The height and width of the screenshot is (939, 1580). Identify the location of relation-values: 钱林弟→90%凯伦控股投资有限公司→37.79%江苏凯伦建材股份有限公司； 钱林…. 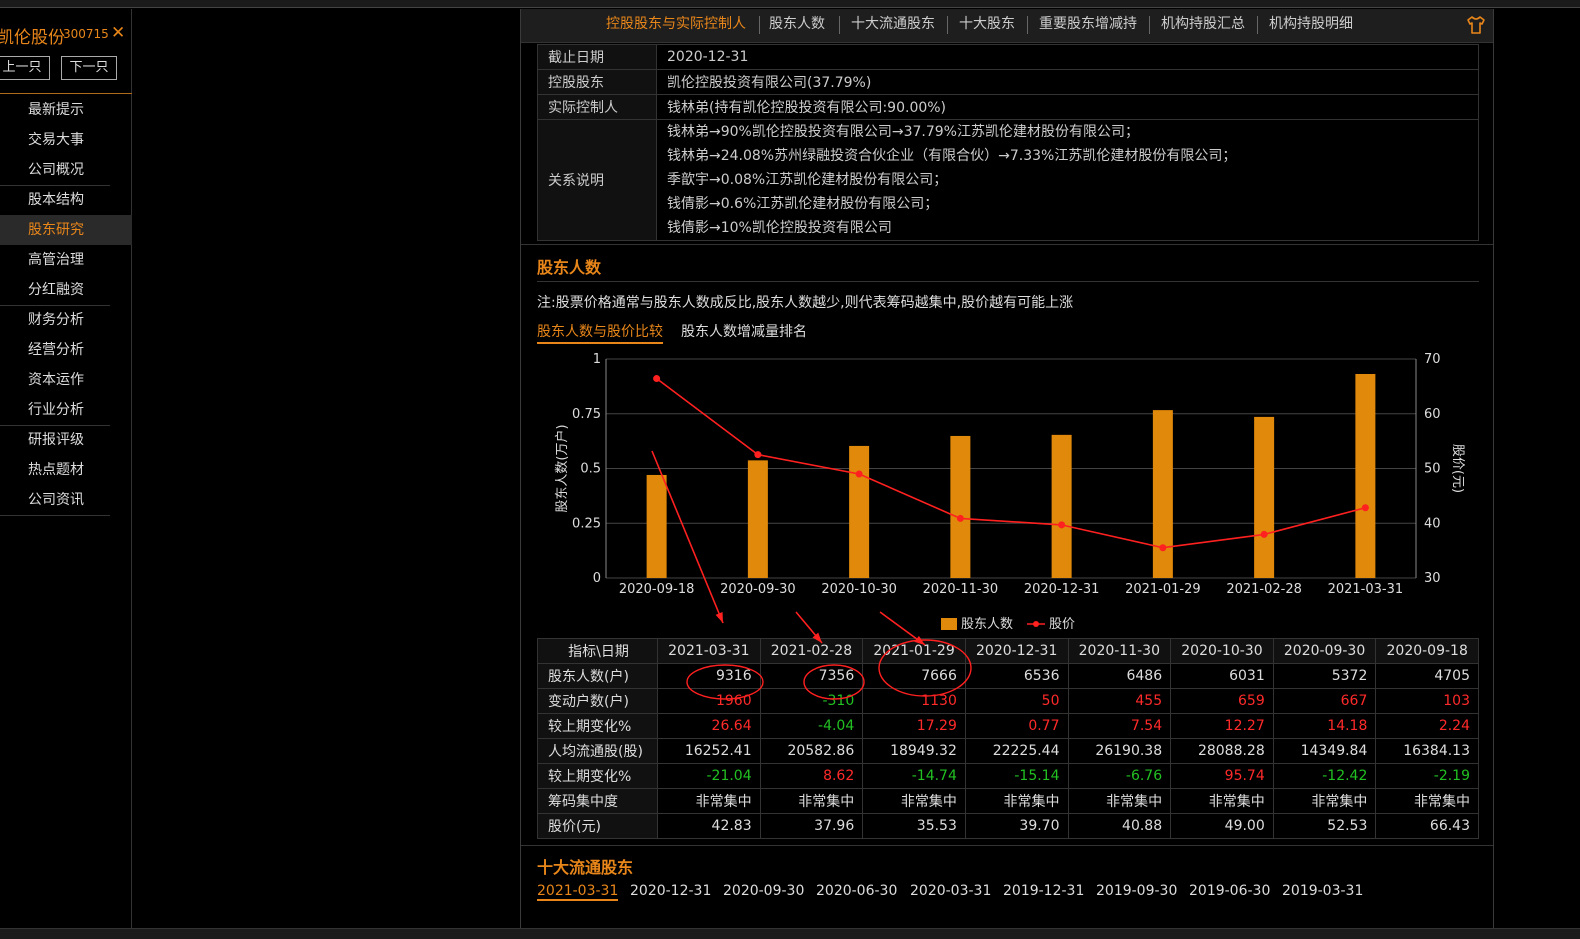
(1067, 180).